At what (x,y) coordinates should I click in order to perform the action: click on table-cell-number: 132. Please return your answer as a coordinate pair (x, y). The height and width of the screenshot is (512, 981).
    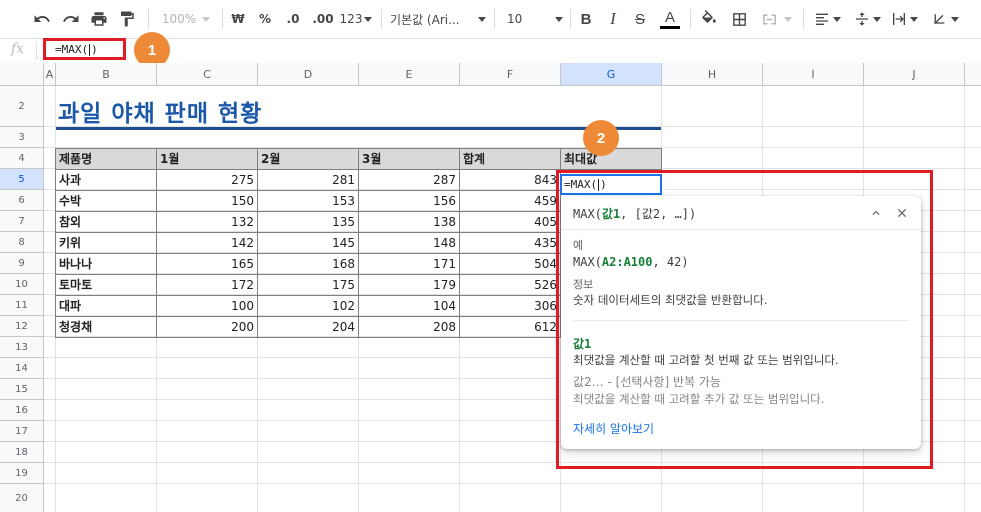
    Looking at the image, I should click on (207, 221).